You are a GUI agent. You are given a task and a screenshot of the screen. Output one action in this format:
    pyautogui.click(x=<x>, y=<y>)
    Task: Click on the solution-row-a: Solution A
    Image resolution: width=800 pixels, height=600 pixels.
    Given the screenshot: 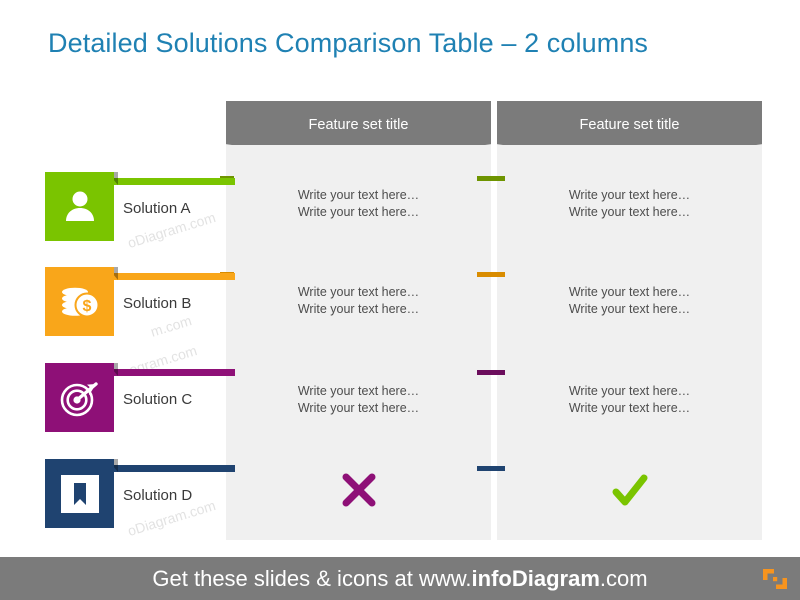 What is the action you would take?
    pyautogui.click(x=140, y=210)
    